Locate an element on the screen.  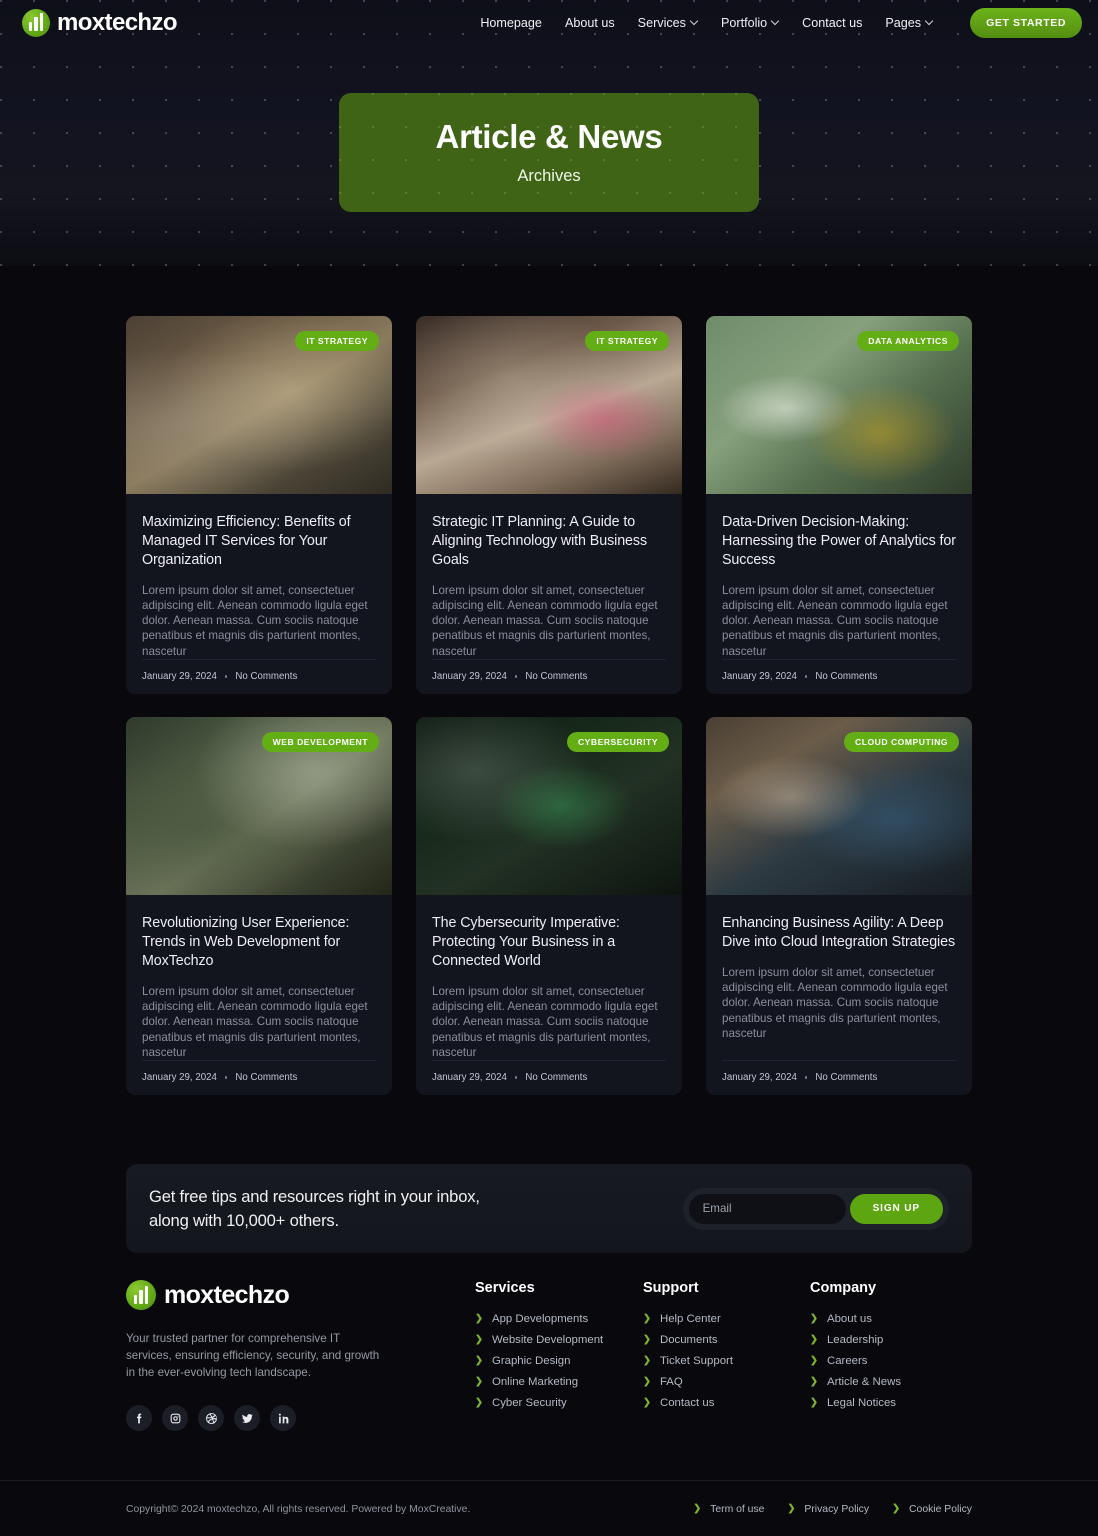
brand-name: moxtechzo is located at coordinates (117, 22).